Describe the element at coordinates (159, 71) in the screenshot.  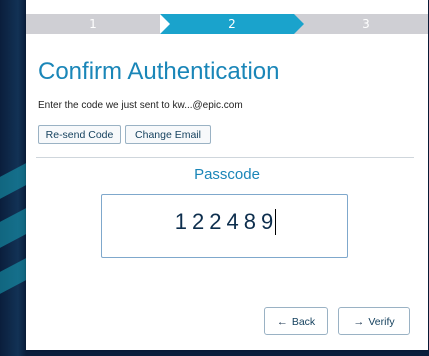
I see `page-title: Confirm Authentication` at that location.